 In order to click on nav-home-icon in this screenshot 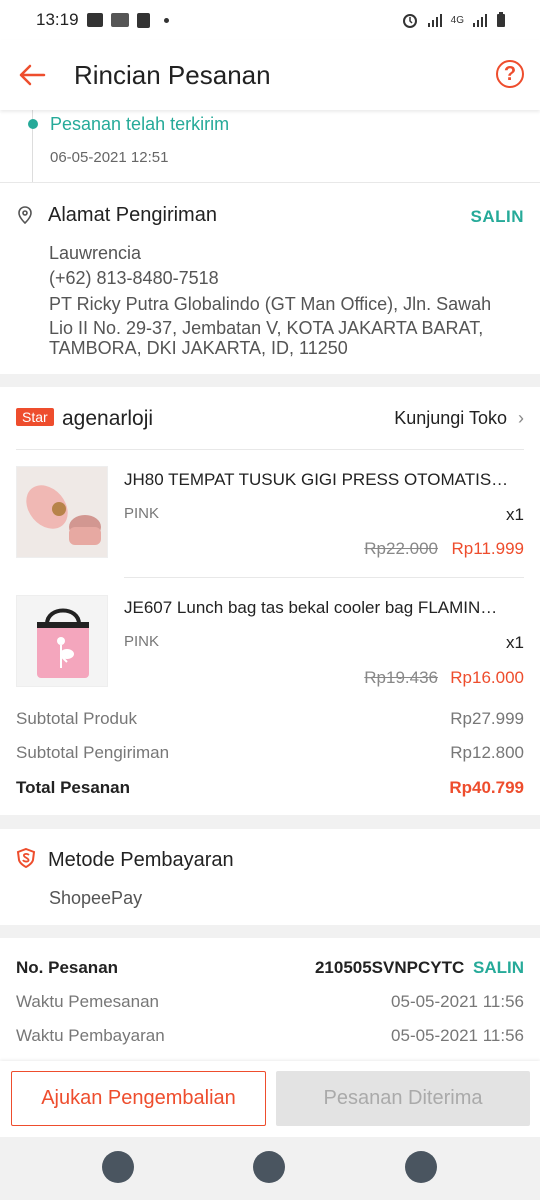, I will do `click(269, 1167)`.